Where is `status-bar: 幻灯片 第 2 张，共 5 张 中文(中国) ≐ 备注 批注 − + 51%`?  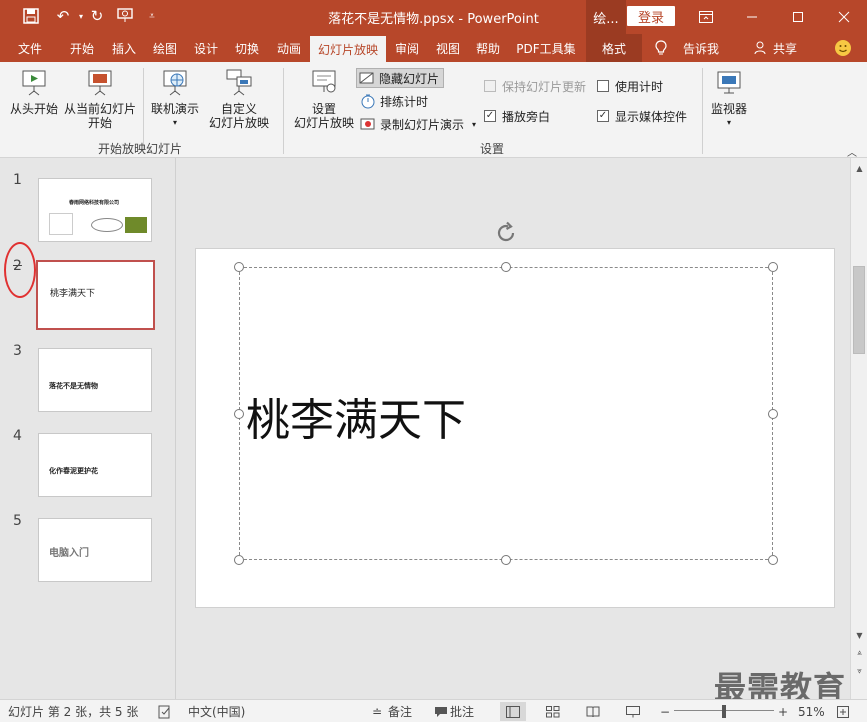 status-bar: 幻灯片 第 2 张，共 5 张 中文(中国) ≐ 备注 批注 − + 51% is located at coordinates (433, 710).